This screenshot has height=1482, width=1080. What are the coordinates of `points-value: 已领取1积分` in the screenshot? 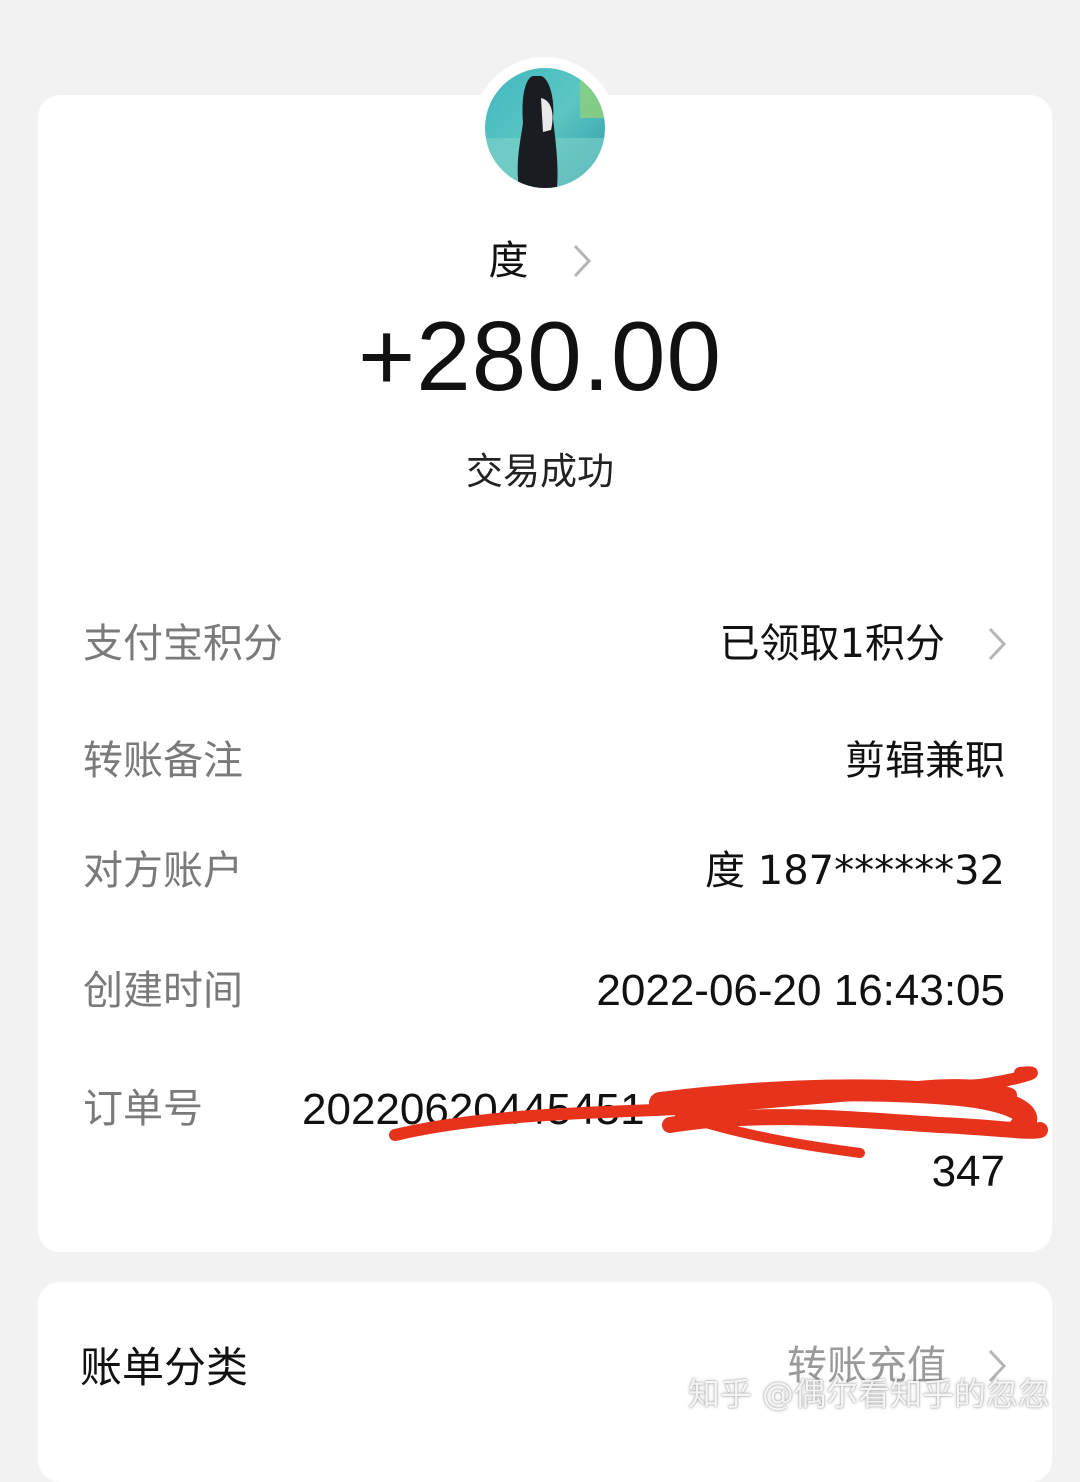 It's located at (832, 644).